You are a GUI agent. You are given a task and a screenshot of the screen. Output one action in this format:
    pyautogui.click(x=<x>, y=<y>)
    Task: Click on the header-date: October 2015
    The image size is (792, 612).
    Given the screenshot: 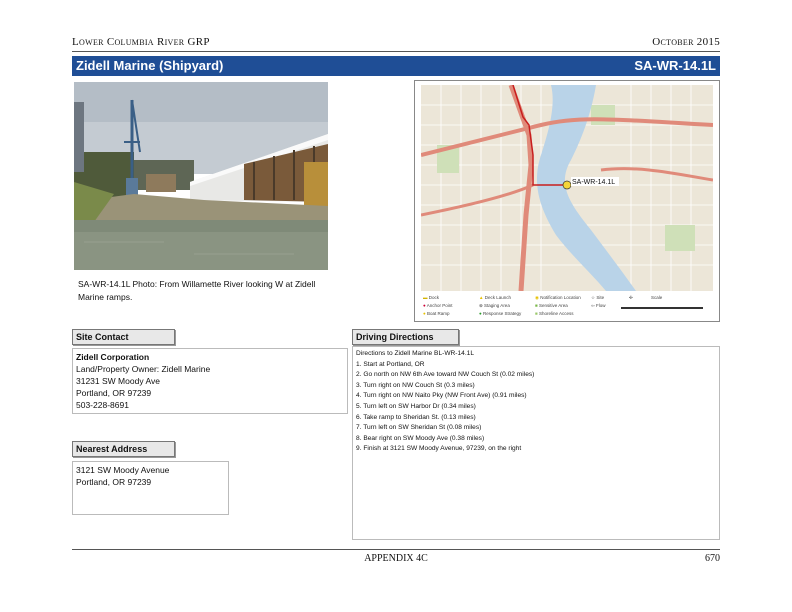 What is the action you would take?
    pyautogui.click(x=686, y=42)
    